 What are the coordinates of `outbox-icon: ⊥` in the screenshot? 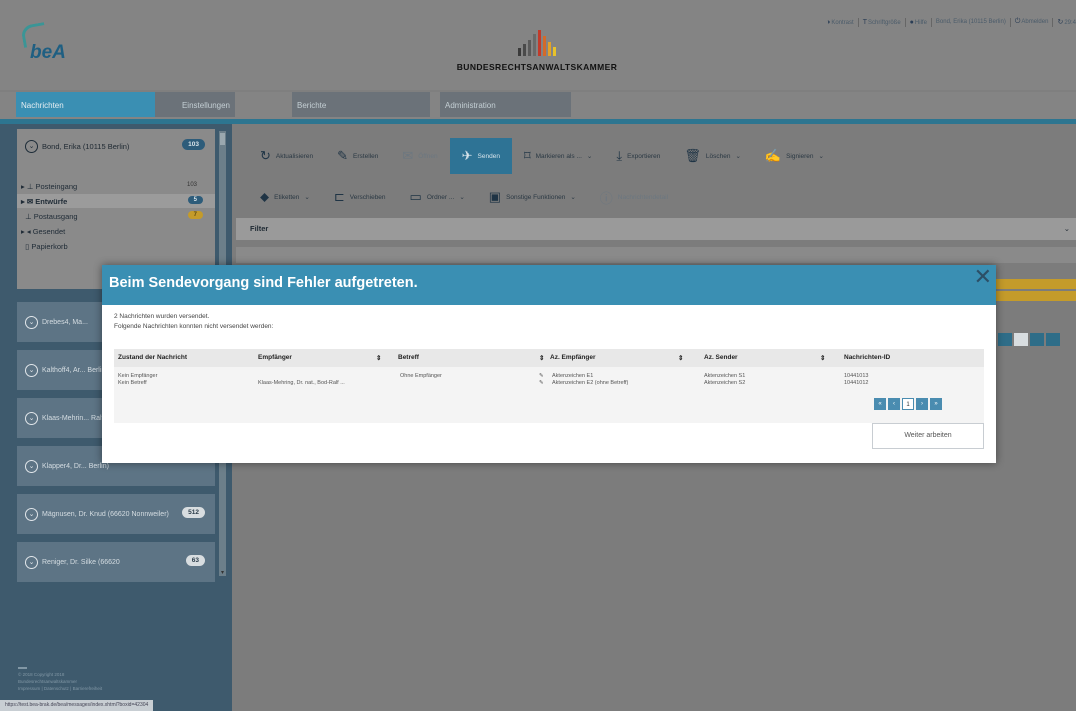 It's located at (27, 216).